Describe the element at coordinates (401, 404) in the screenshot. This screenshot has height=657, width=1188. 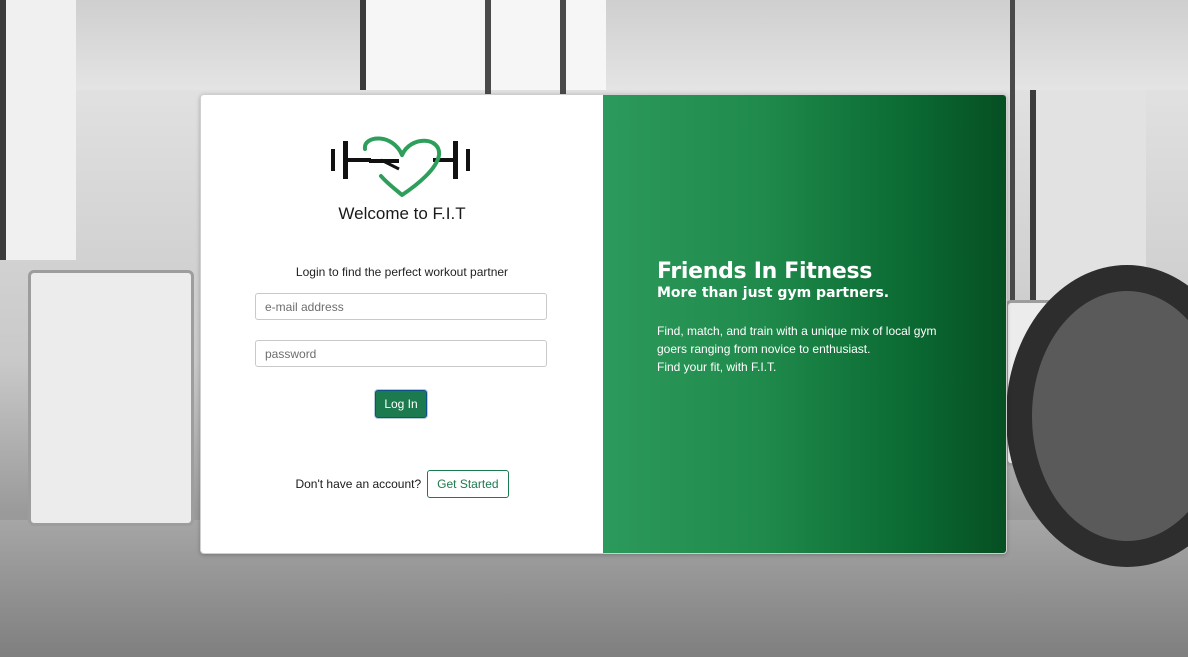
I see `login-button: Log In` at that location.